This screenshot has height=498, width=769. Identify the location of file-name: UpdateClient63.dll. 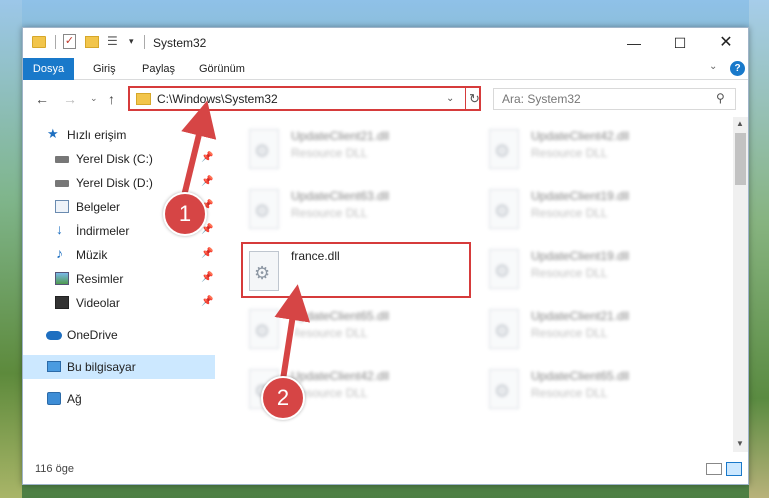
(340, 196).